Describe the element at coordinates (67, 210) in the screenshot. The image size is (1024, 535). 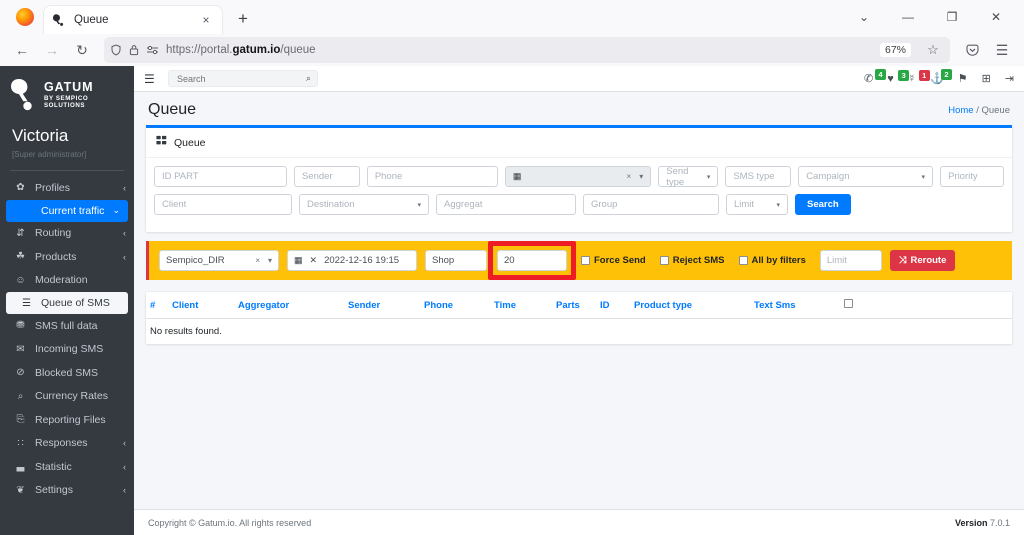
I see `sidebar-item-current-traffic: Current traffic ⌄` at that location.